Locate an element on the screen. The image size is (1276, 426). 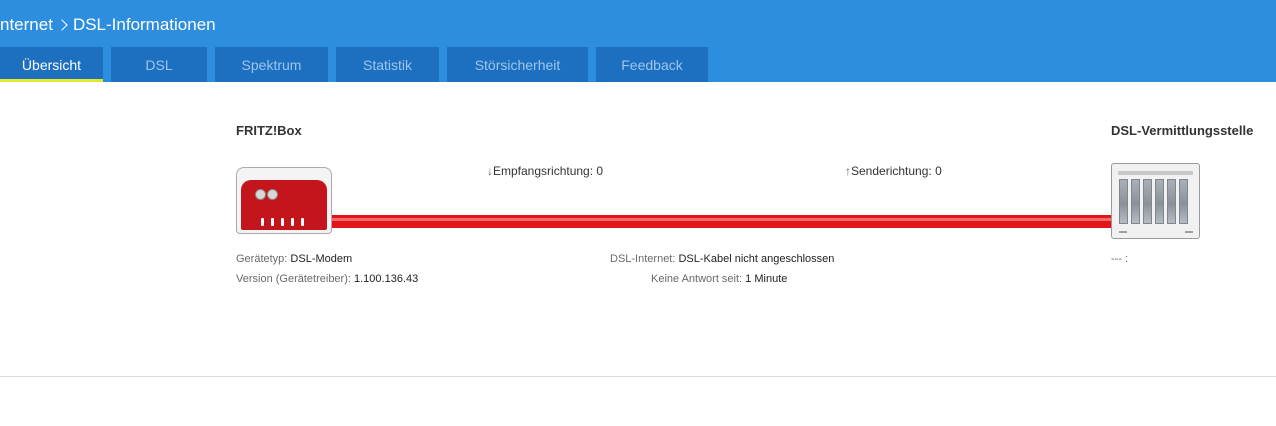
router-body is located at coordinates (284, 205).